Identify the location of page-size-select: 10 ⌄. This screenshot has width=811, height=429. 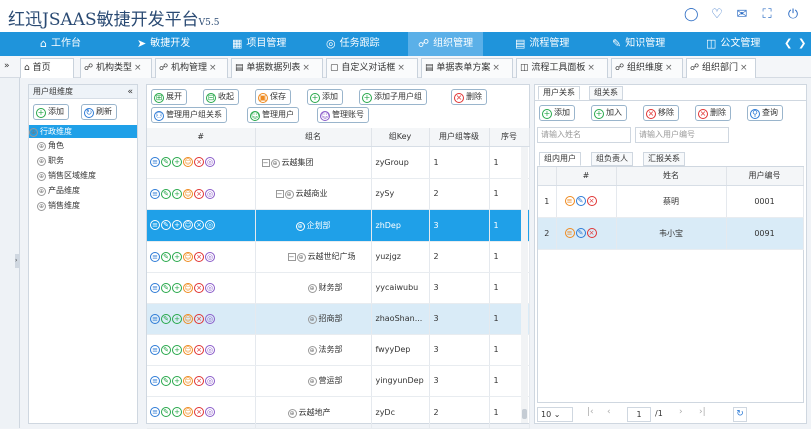
(555, 414).